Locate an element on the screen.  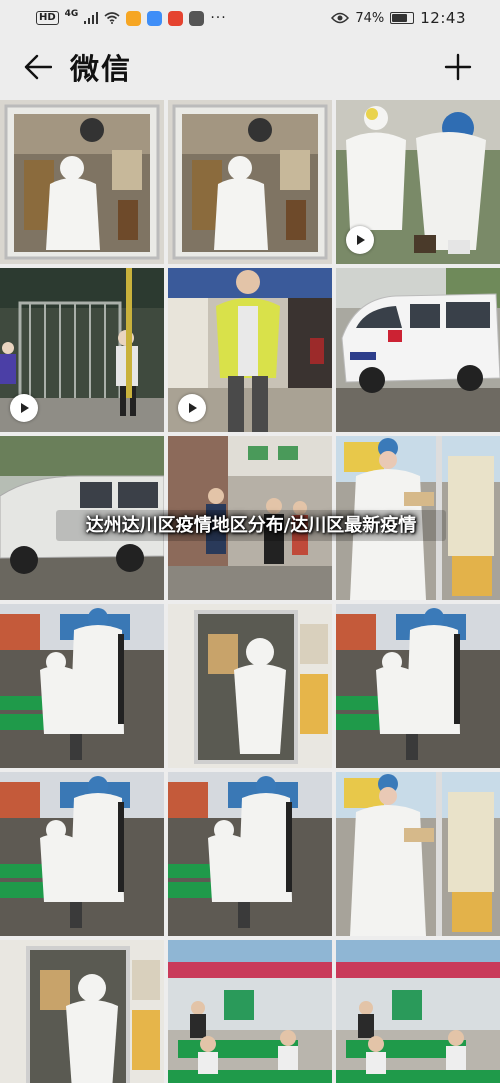
clock: 12:43 is located at coordinates (443, 18).